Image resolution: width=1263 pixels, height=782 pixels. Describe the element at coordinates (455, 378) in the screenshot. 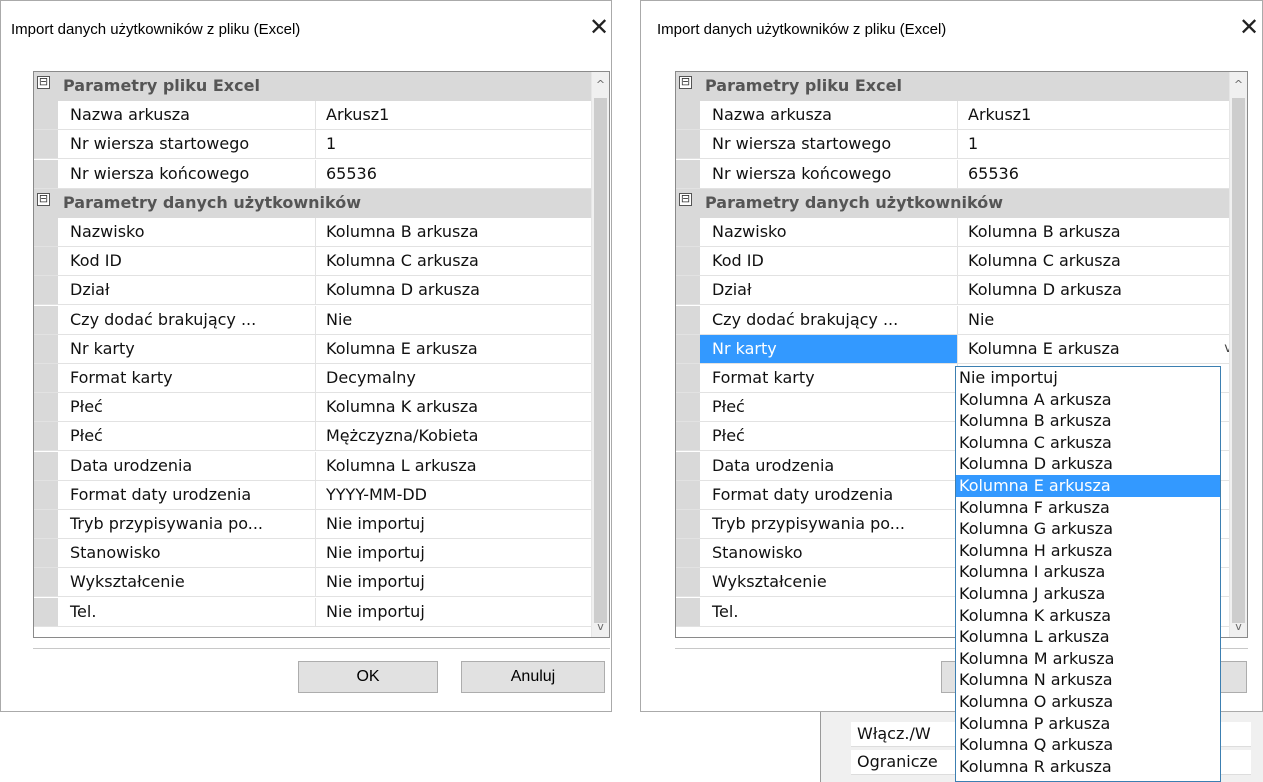

I see `property-value: Decymalny` at that location.